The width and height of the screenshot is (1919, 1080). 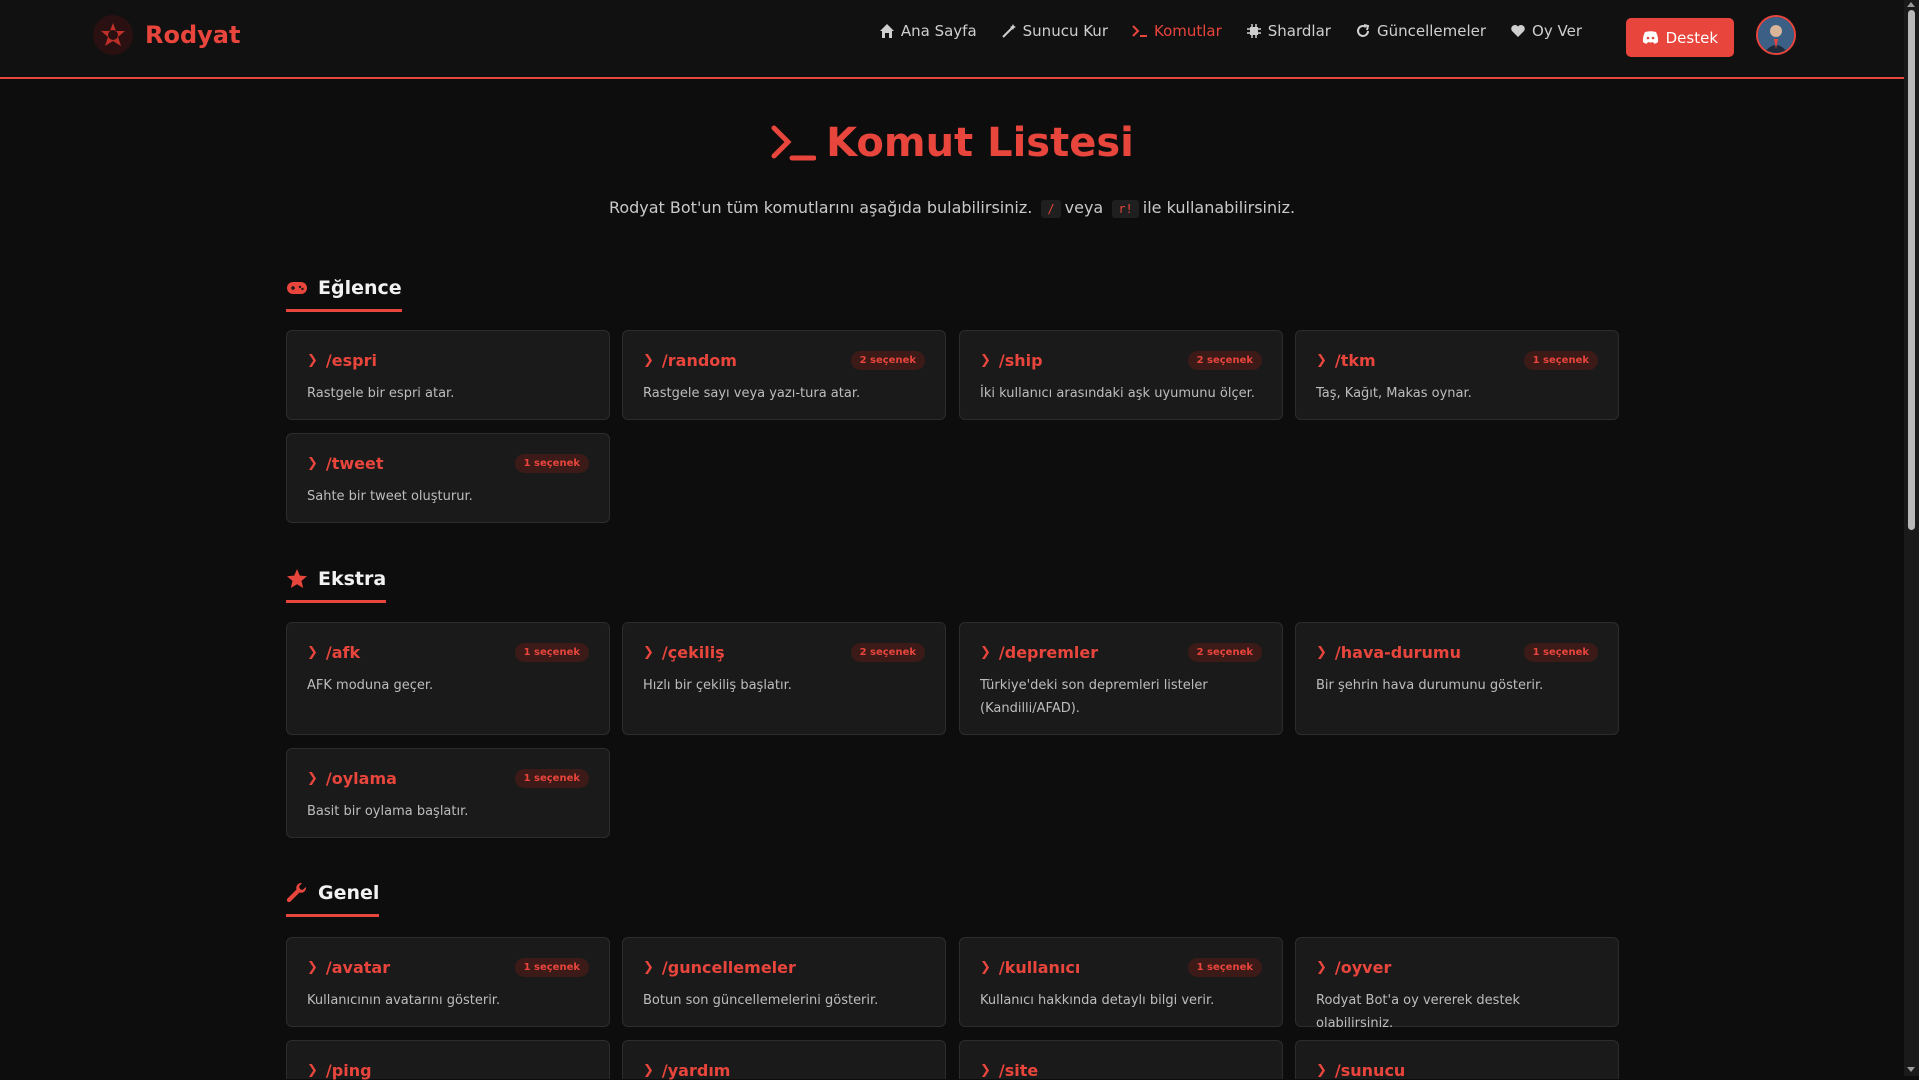 What do you see at coordinates (1048, 652) in the screenshot?
I see `command-name: /depremler` at bounding box center [1048, 652].